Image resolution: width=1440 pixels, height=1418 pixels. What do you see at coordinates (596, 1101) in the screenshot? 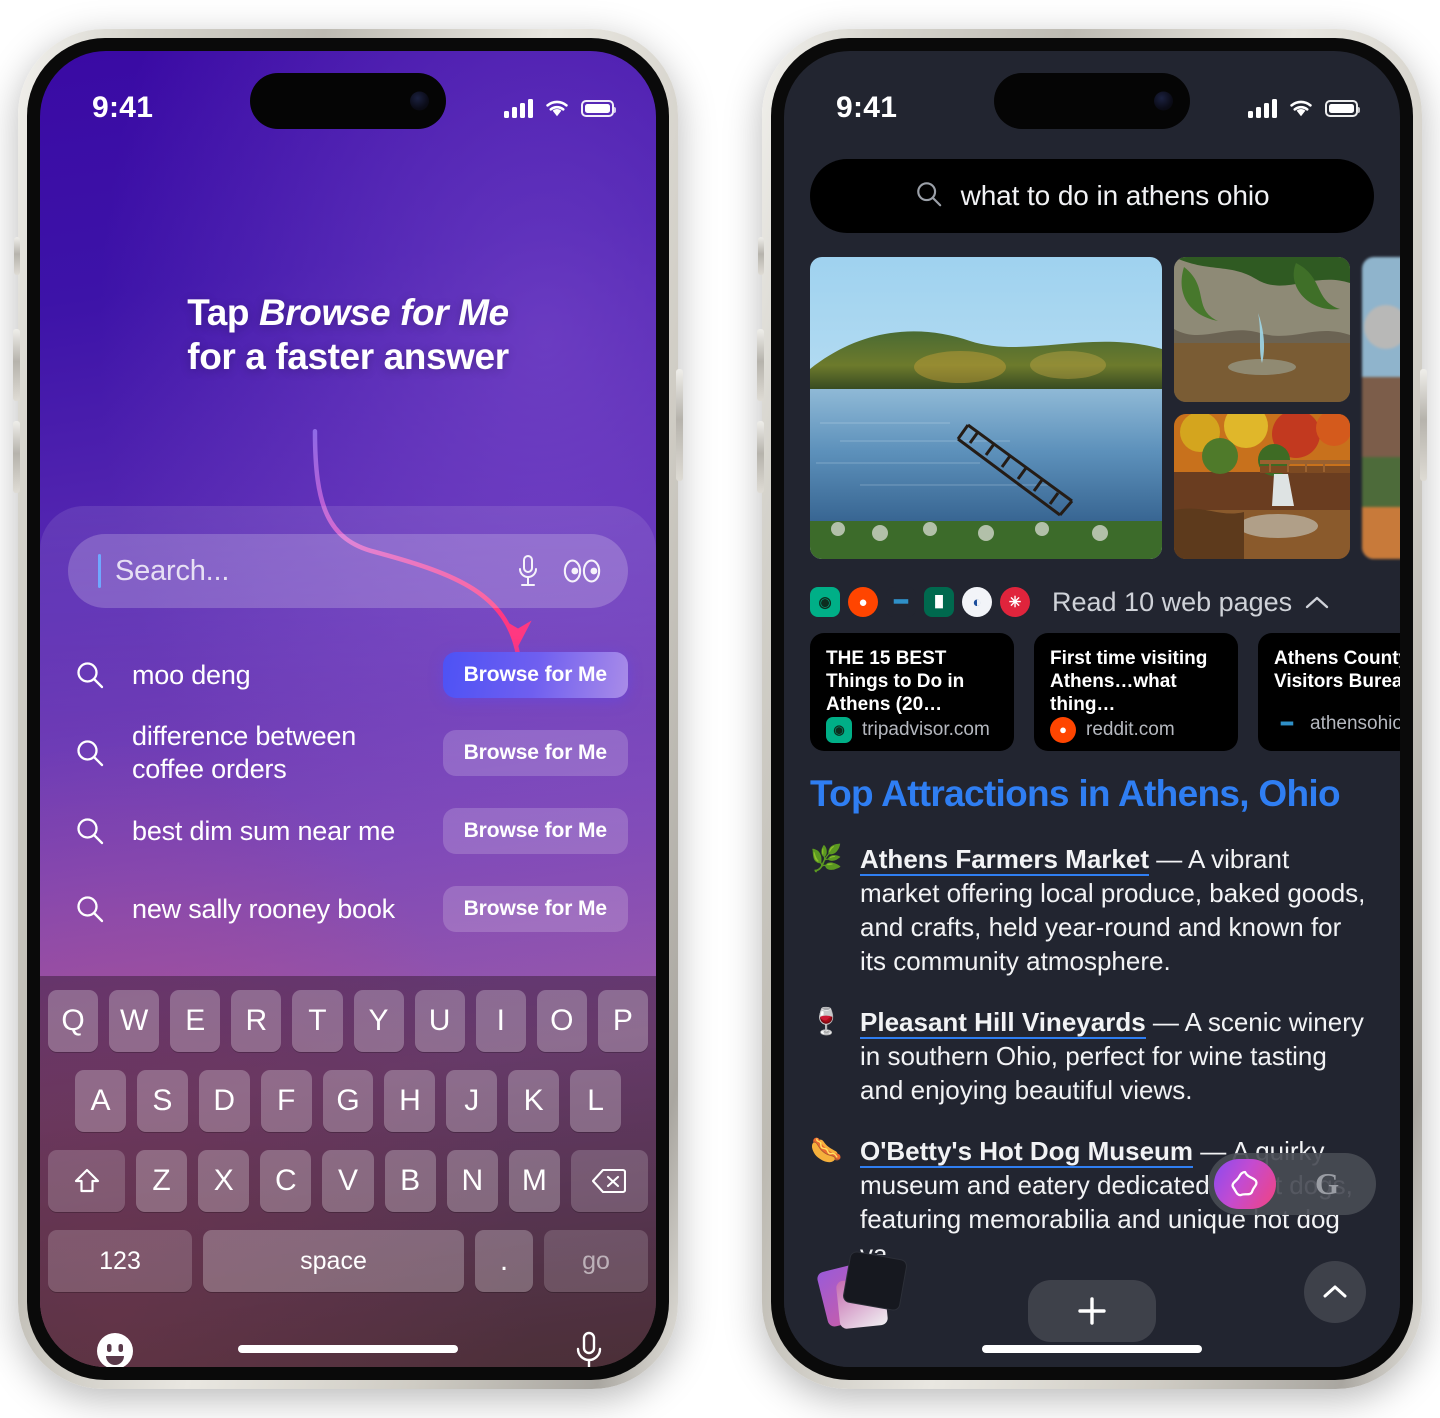
I see `key-l: L` at bounding box center [596, 1101].